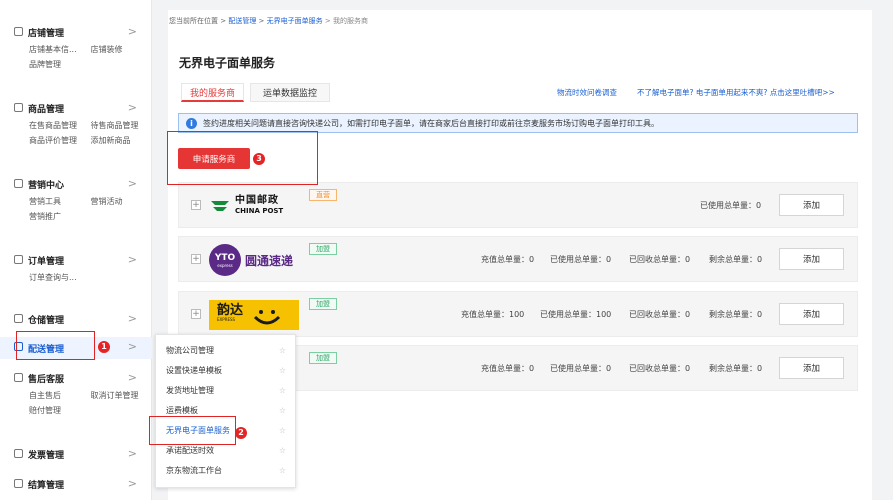 This screenshot has width=893, height=500. I want to click on yunda-icon: 韵达 EXPRESS, so click(254, 315).